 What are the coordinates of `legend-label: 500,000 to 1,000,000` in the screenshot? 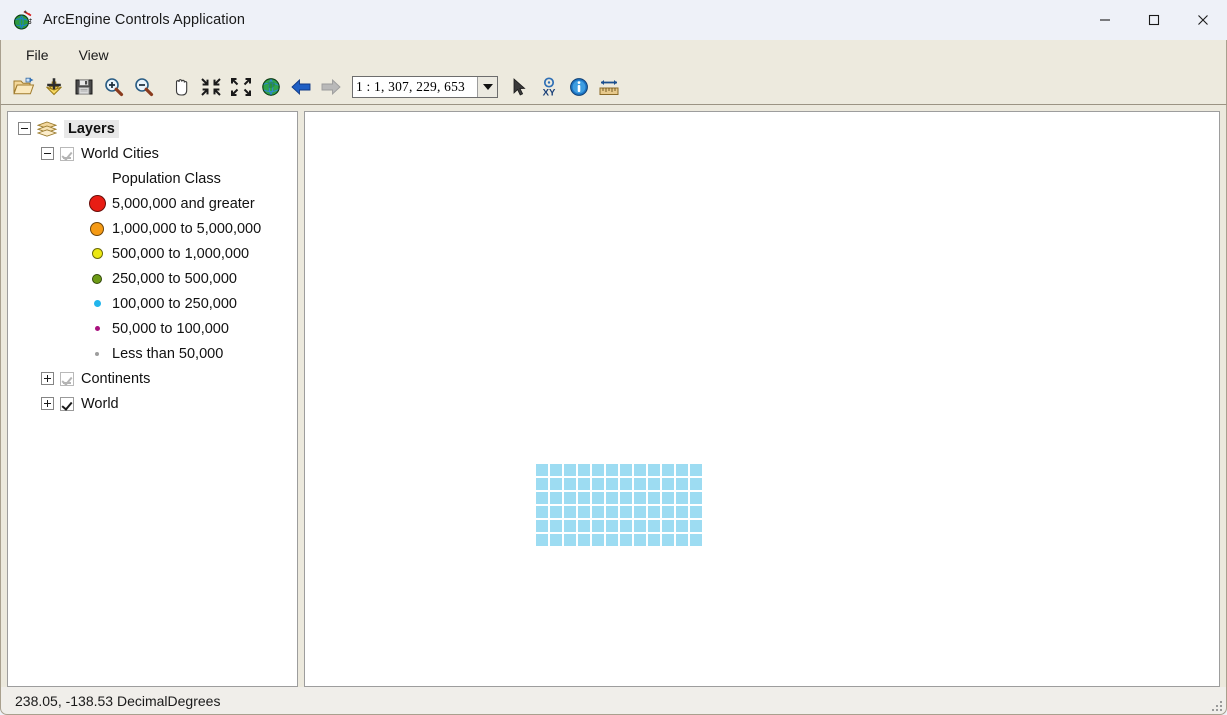 It's located at (181, 253).